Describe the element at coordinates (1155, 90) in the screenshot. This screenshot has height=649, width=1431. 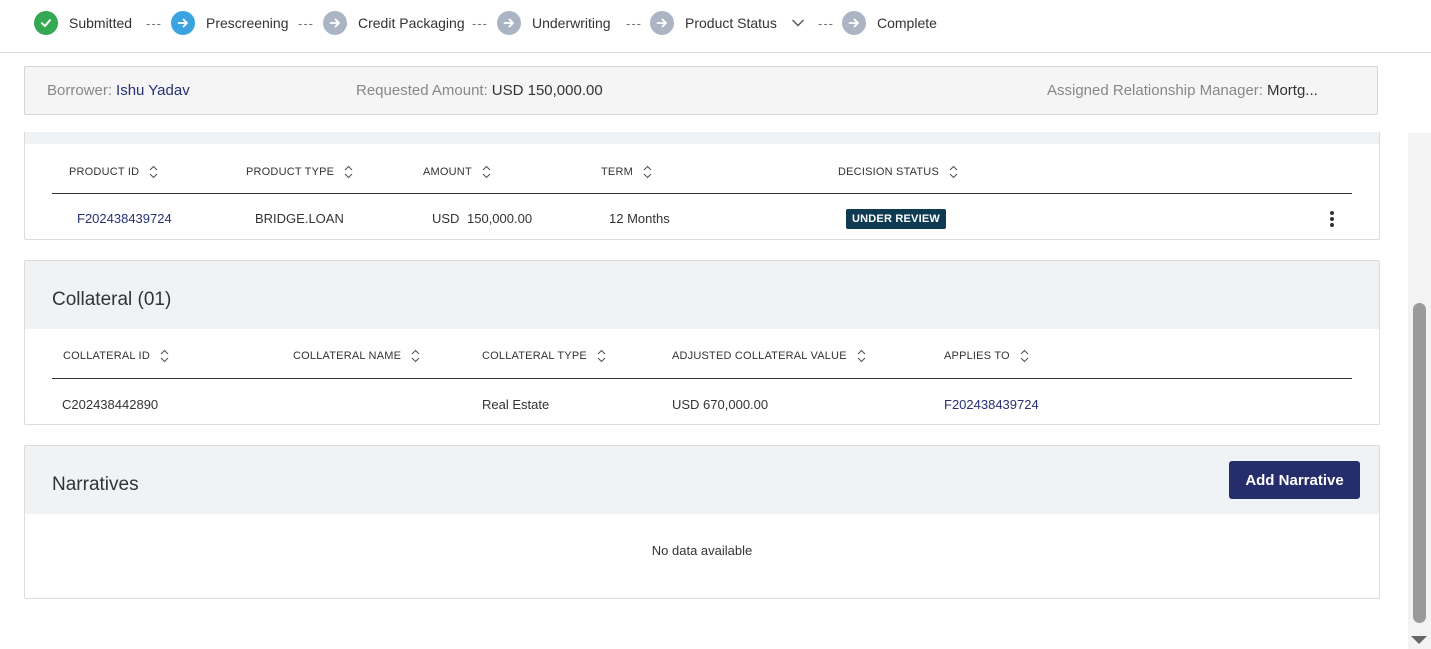
I see `relationship-manager-label: Assigned Relationship Manager:` at that location.